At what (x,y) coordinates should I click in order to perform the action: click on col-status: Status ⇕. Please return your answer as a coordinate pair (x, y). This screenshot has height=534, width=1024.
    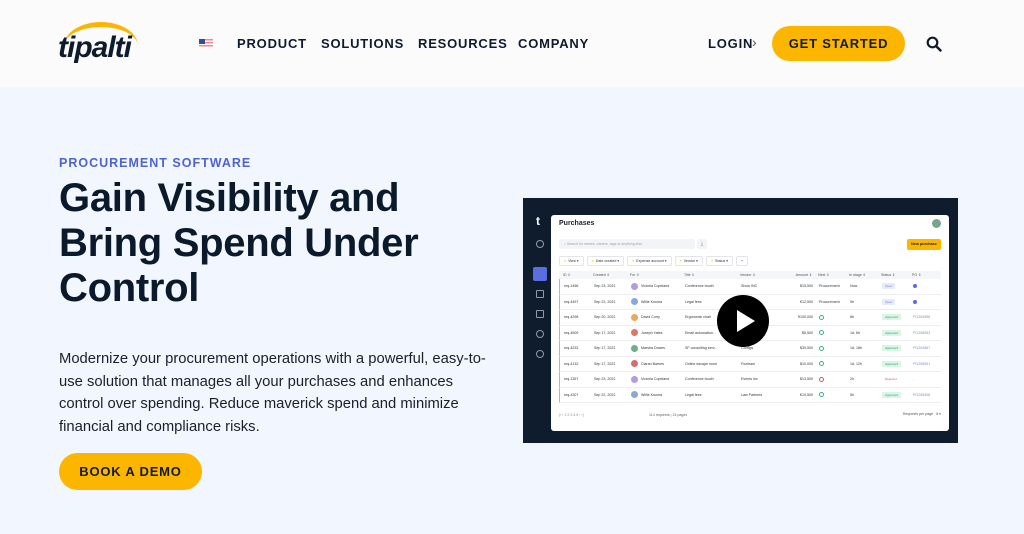
    Looking at the image, I should click on (888, 275).